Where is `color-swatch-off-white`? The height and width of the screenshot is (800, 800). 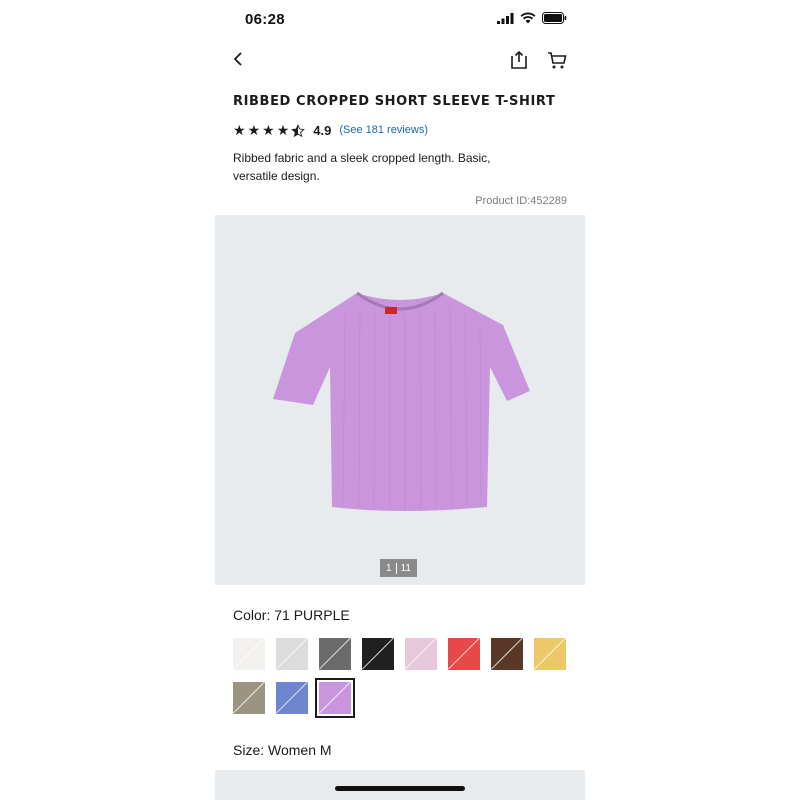 color-swatch-off-white is located at coordinates (249, 654).